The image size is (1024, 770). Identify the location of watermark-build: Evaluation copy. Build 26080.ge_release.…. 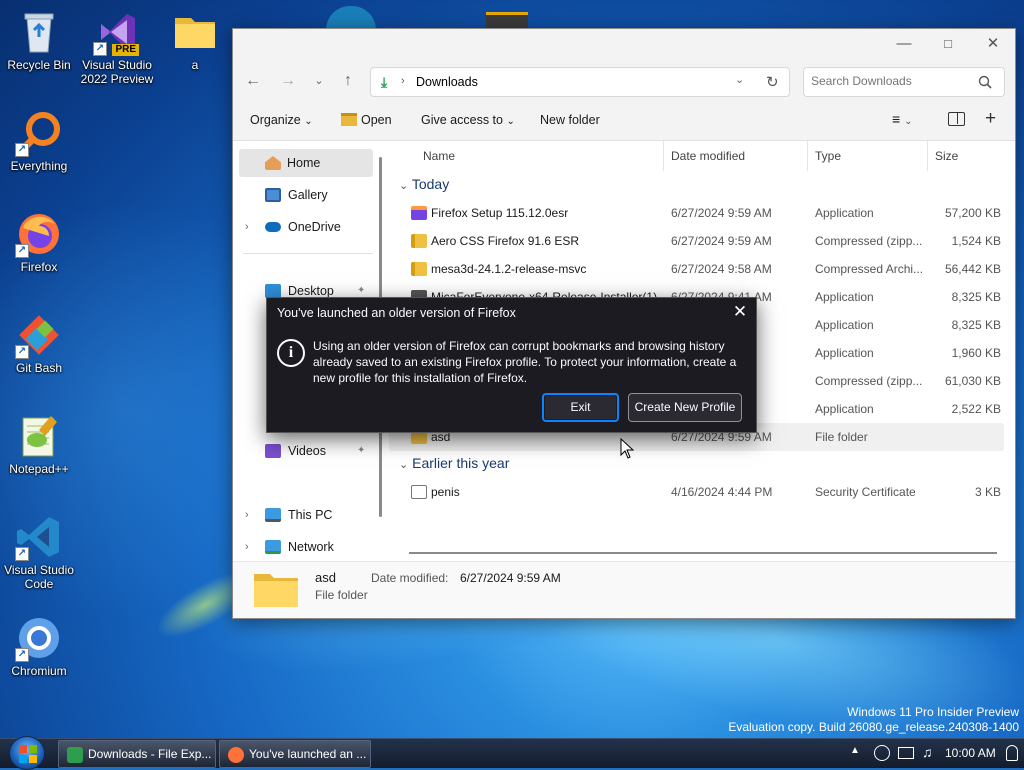
(873, 727).